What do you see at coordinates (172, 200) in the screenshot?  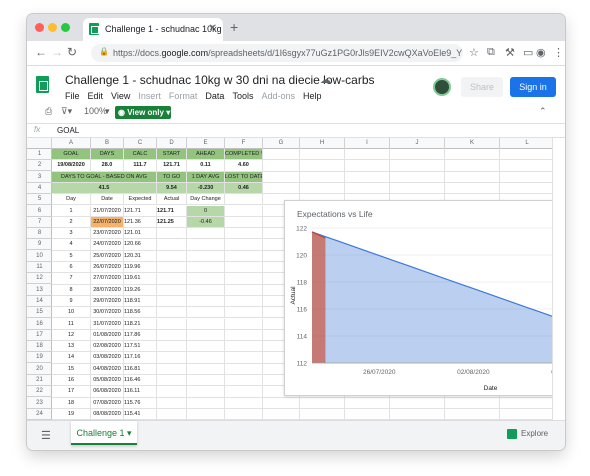 I see `cell: Actual` at bounding box center [172, 200].